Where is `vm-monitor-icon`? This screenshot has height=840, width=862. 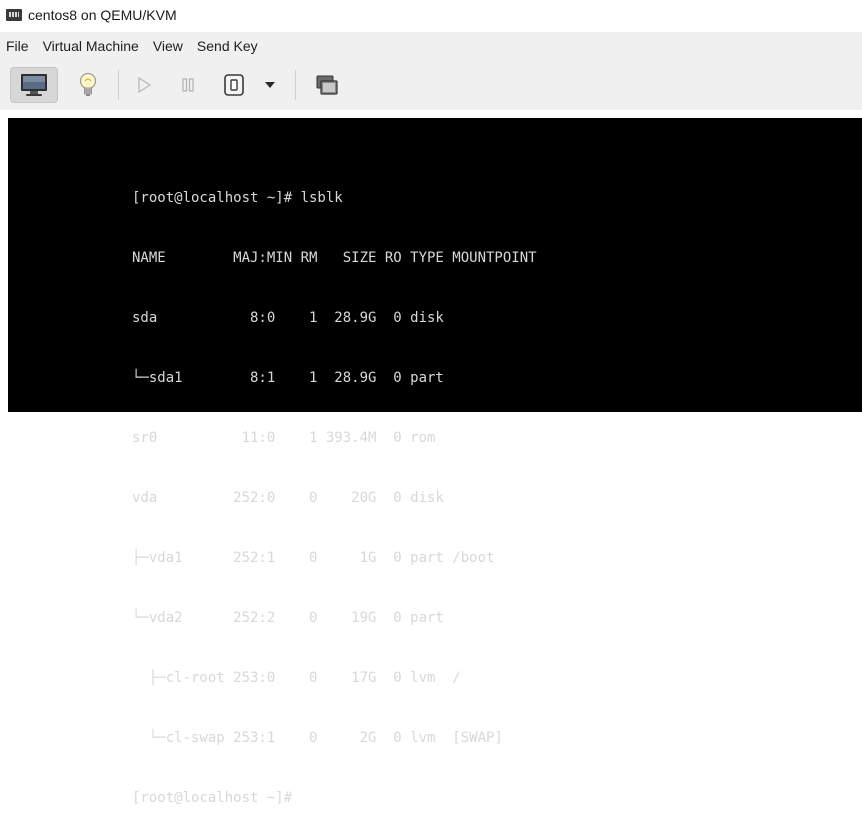
vm-monitor-icon is located at coordinates (14, 15).